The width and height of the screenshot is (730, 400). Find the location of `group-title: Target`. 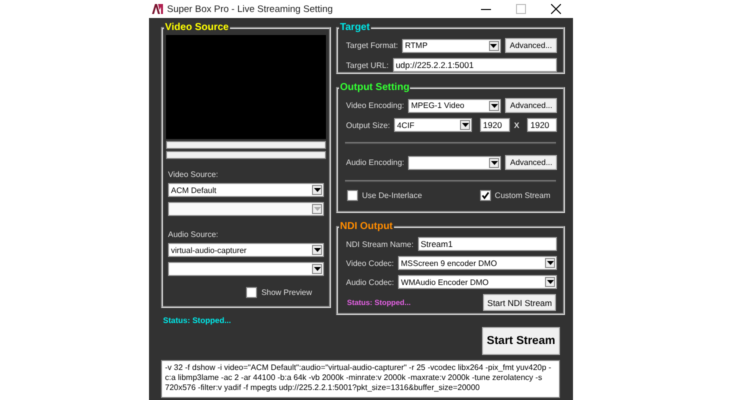

group-title: Target is located at coordinates (355, 27).